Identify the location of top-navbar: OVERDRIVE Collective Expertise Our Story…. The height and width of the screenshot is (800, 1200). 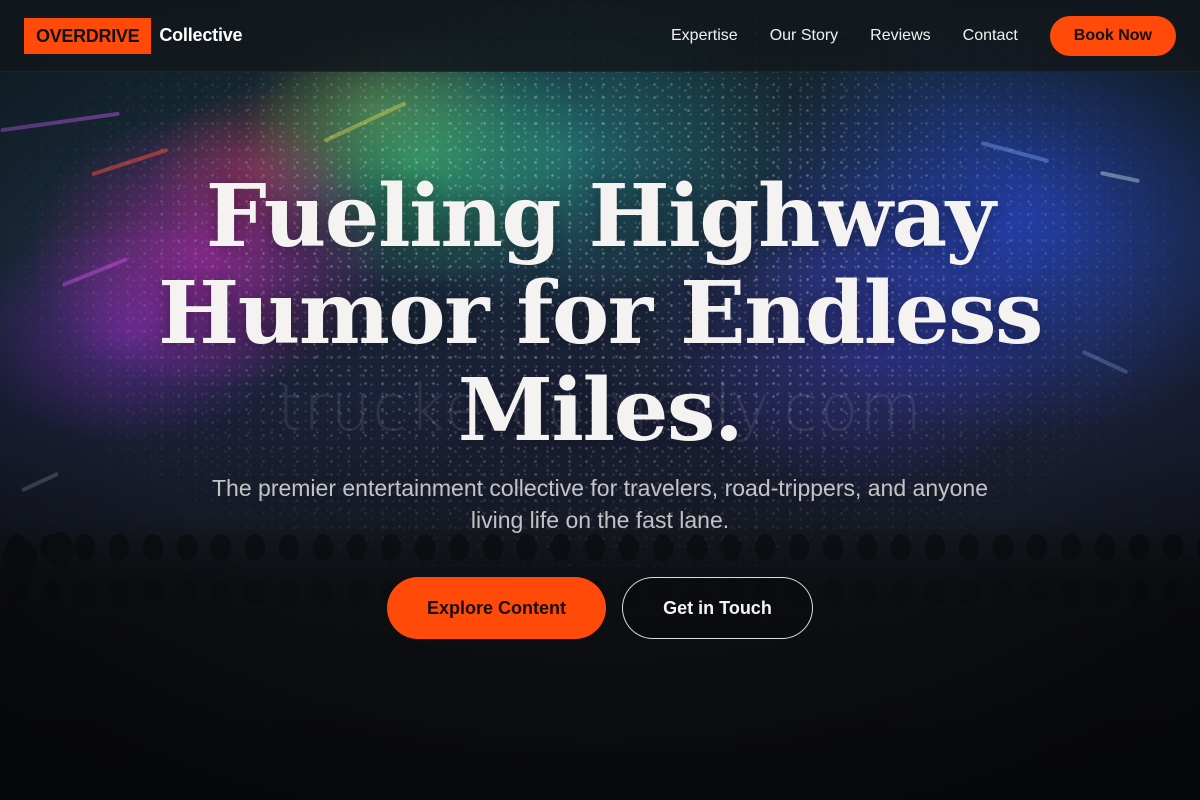
(600, 36).